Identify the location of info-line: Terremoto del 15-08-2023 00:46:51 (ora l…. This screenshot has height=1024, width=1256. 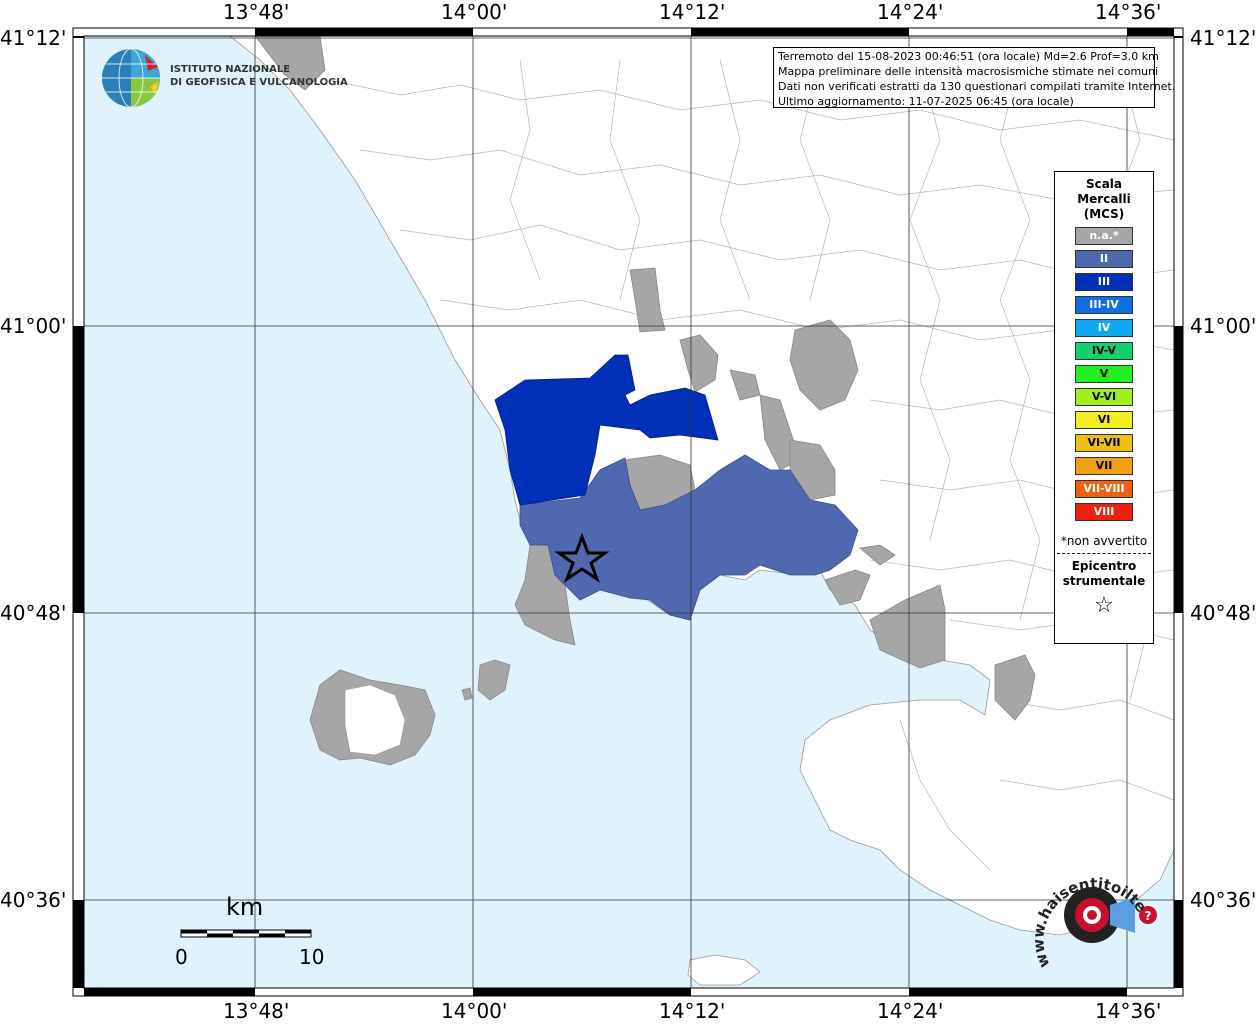
(968, 56).